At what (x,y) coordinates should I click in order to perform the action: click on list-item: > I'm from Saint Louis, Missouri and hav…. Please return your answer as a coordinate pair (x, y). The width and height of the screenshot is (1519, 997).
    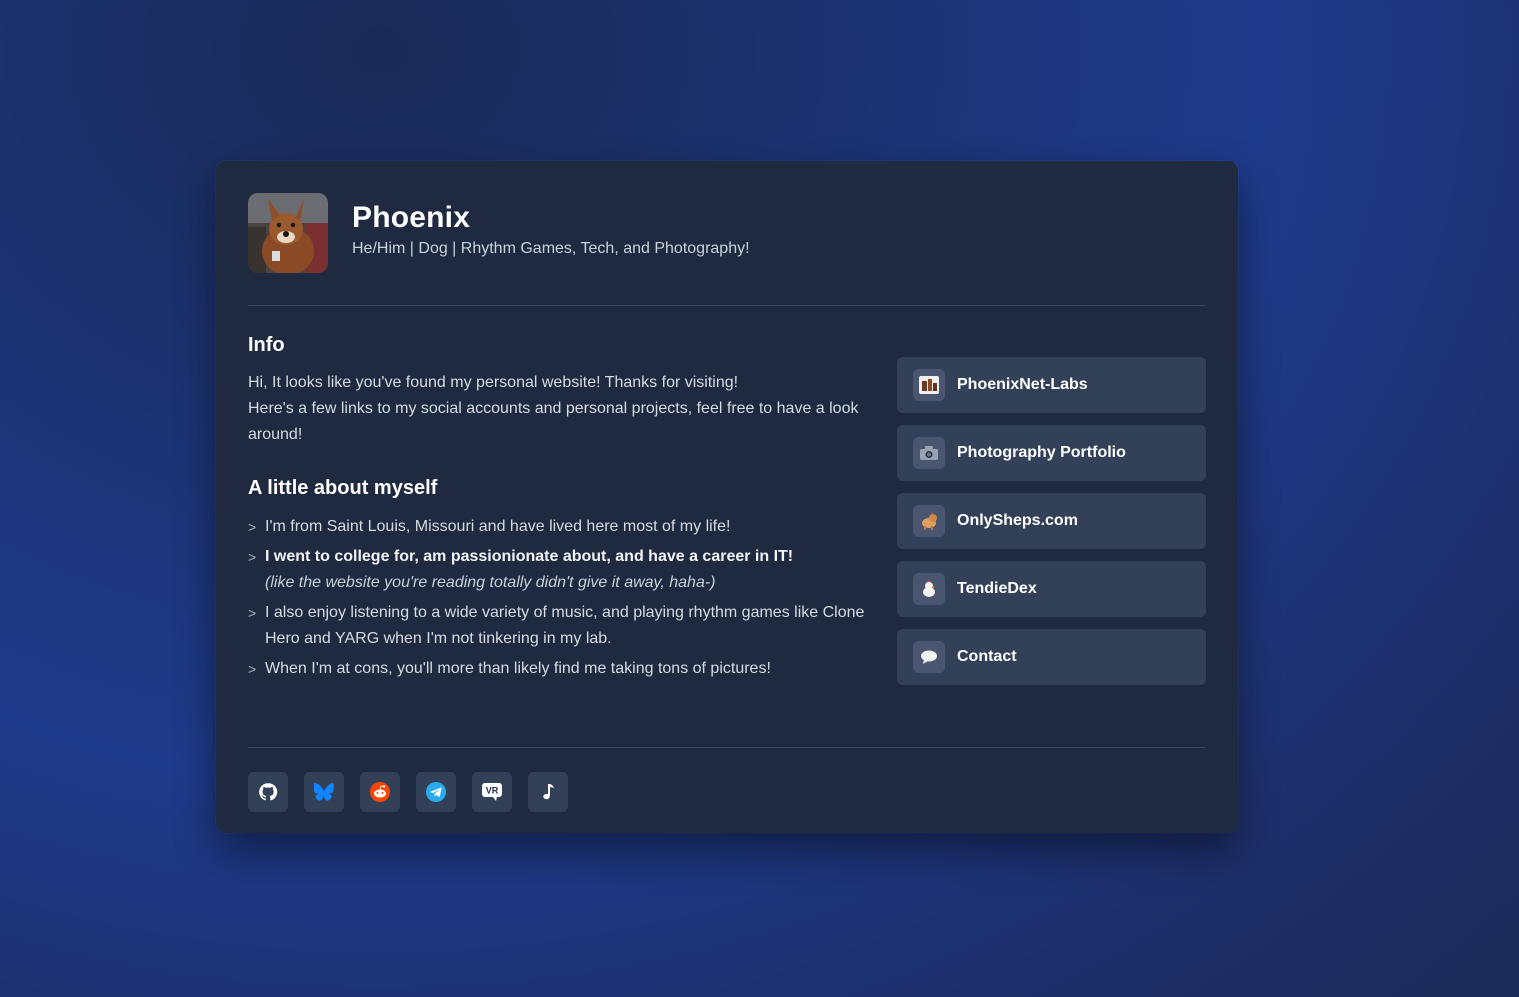
    Looking at the image, I should click on (558, 527).